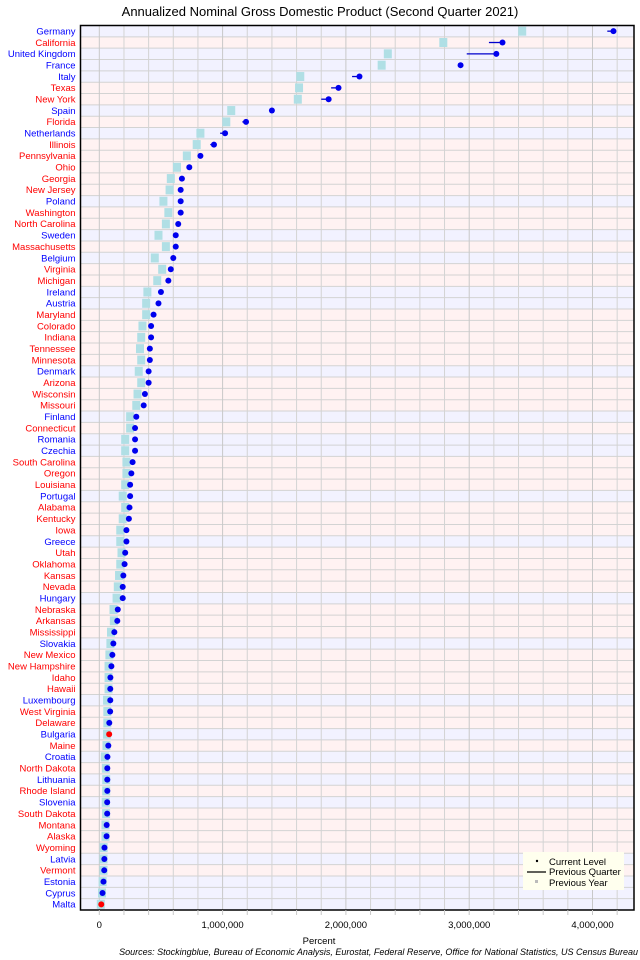 Image resolution: width=640 pixels, height=960 pixels. What do you see at coordinates (60, 270) in the screenshot?
I see `row-label: Virginia` at bounding box center [60, 270].